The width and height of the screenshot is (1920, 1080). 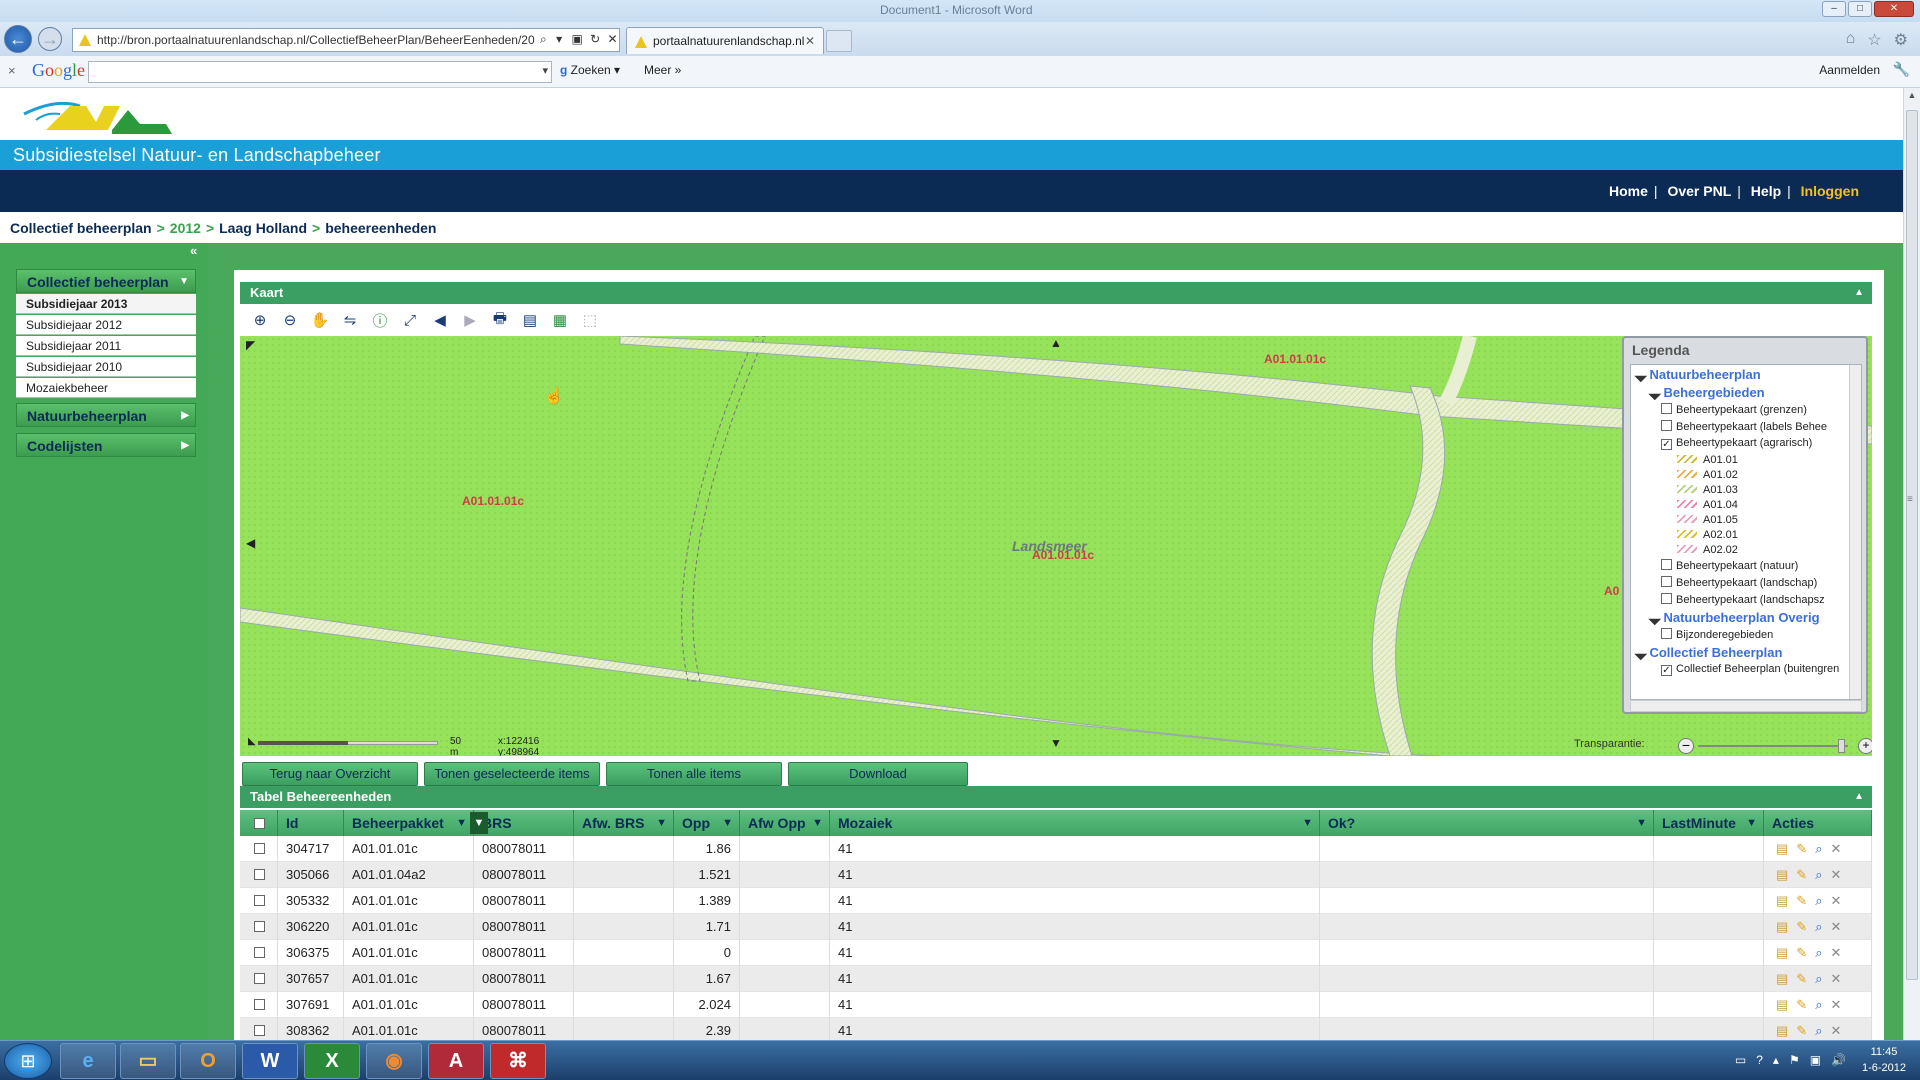 I want to click on legend-horizontal-scrollbar, so click(x=1746, y=706).